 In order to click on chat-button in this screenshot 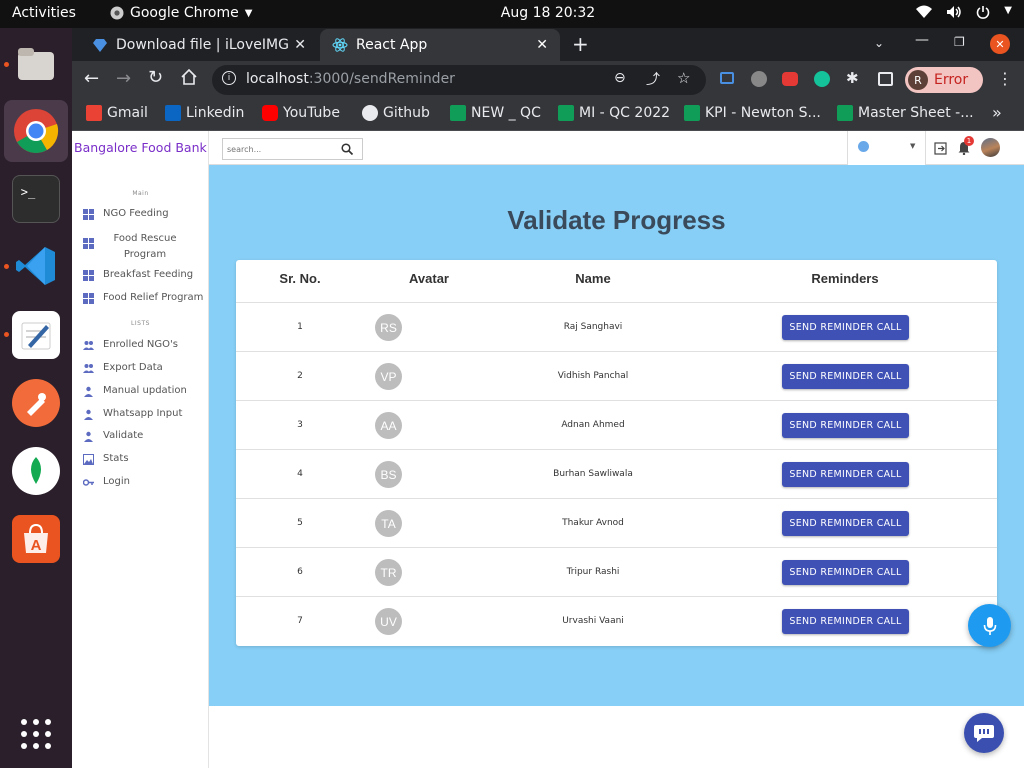, I will do `click(984, 733)`.